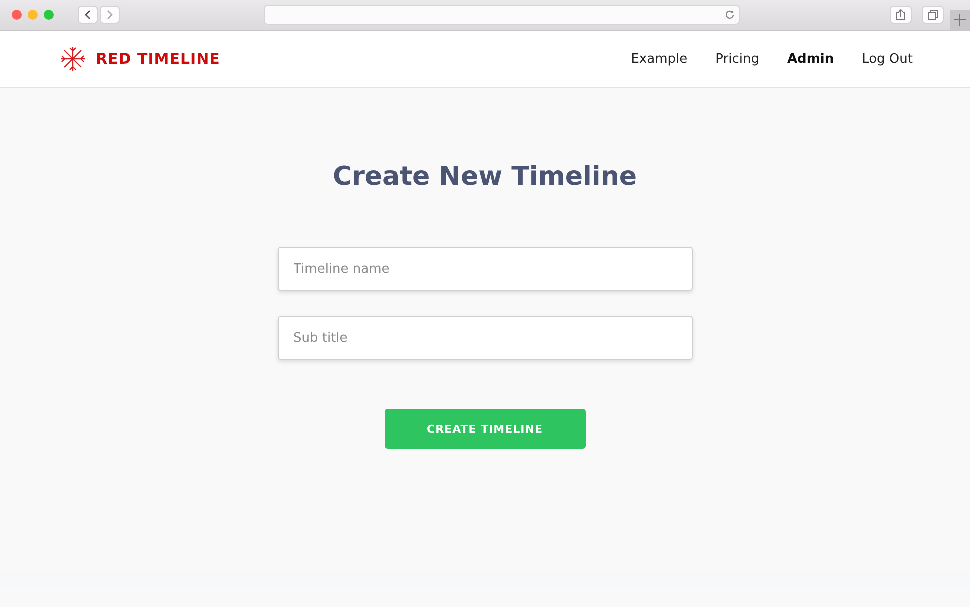  I want to click on minimize-window-button, so click(33, 15).